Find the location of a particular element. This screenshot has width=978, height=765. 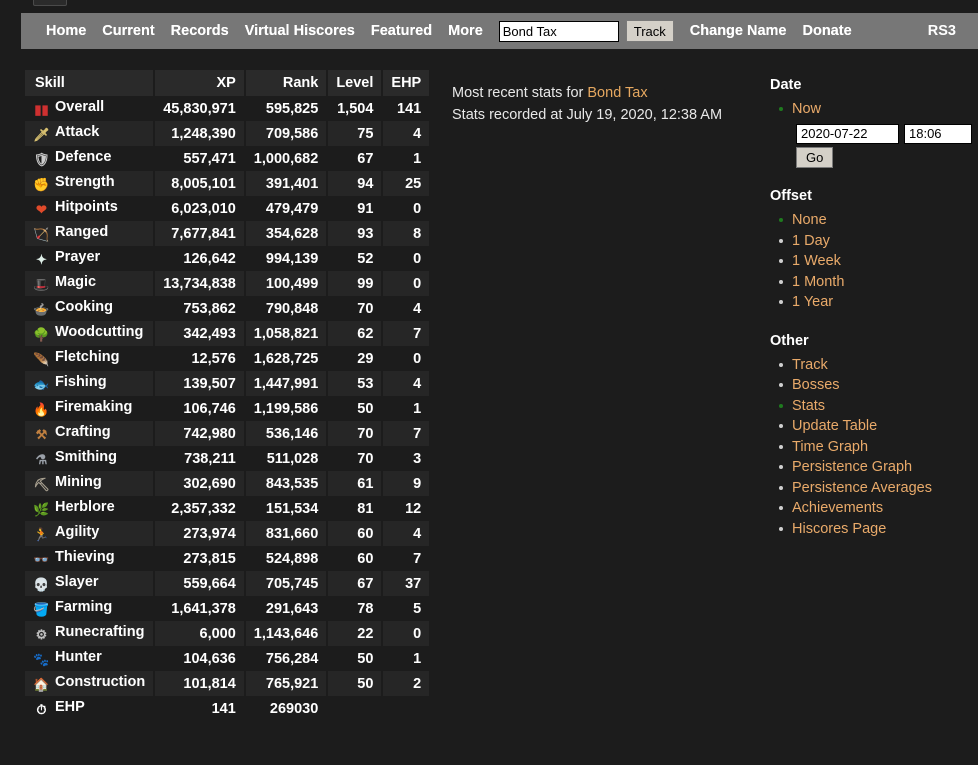

table-row: 🗡 Attack 1,248,390 709,586 75 4 is located at coordinates (227, 133).